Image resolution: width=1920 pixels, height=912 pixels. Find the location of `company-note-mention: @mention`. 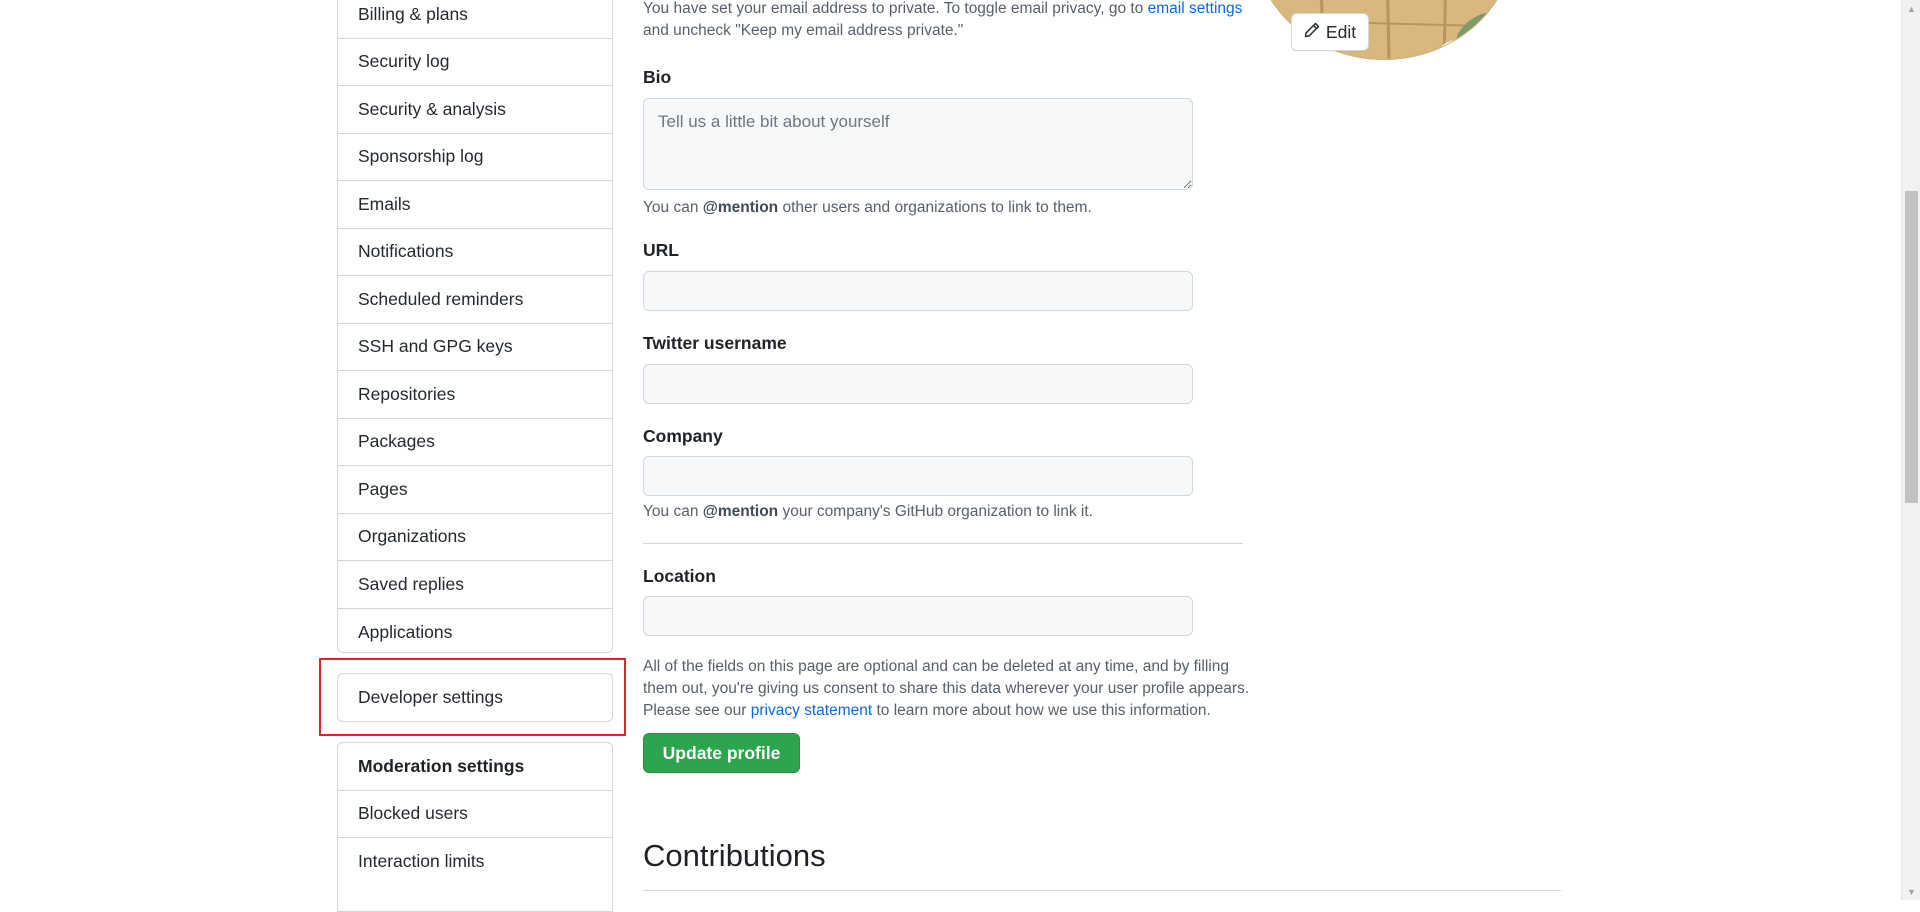

company-note-mention: @mention is located at coordinates (740, 511).